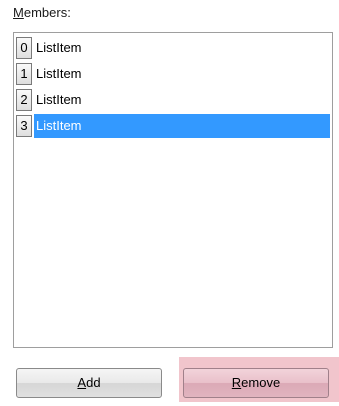 The width and height of the screenshot is (339, 406). I want to click on members-label: Members:, so click(42, 12).